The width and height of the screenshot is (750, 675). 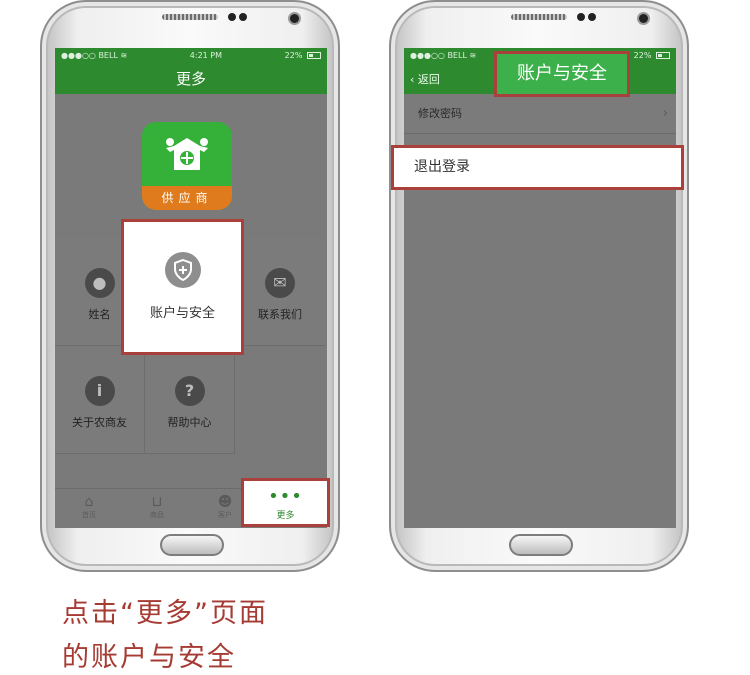 What do you see at coordinates (157, 502) in the screenshot?
I see `basket-icon: ⊔` at bounding box center [157, 502].